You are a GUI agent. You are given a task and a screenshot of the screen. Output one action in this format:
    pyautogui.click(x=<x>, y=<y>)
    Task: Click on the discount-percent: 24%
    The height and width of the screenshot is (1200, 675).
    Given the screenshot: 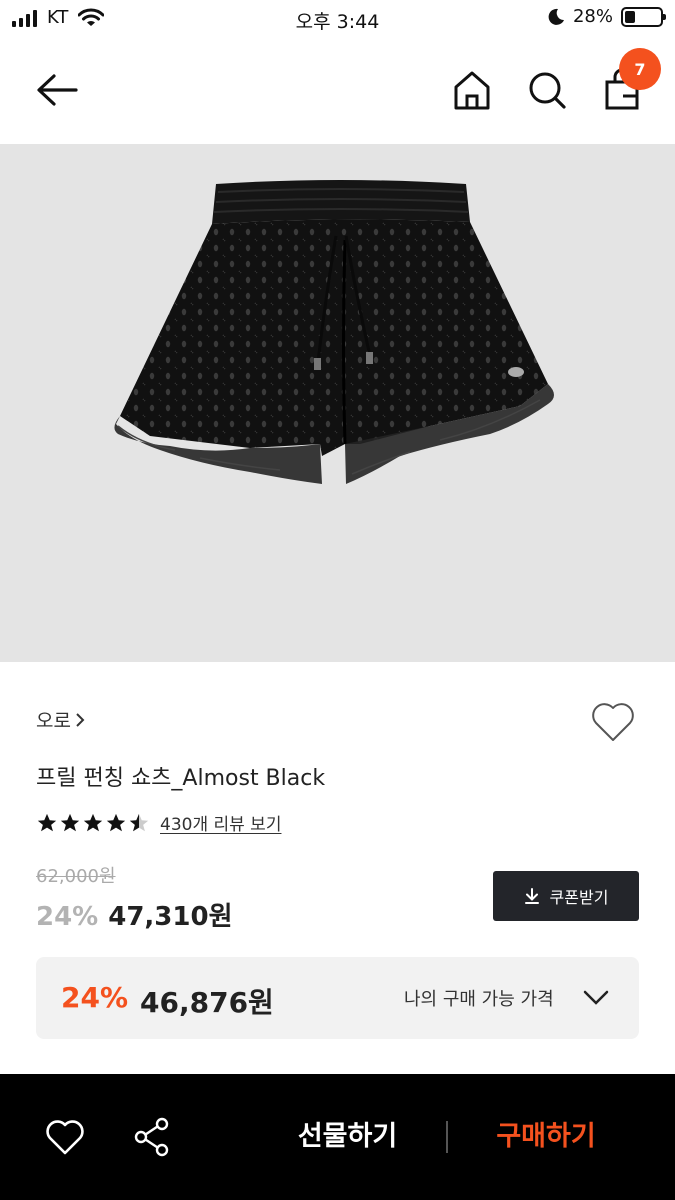 What is the action you would take?
    pyautogui.click(x=67, y=917)
    